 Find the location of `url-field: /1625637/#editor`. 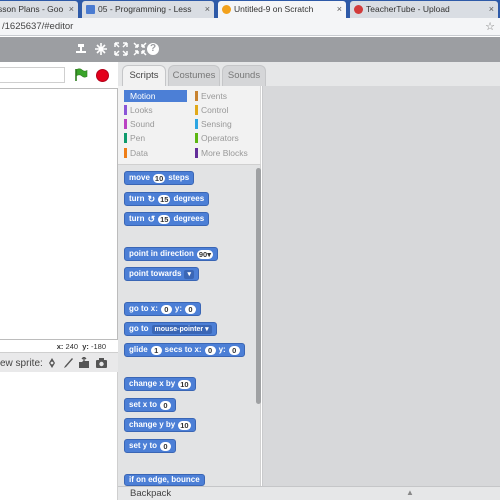

url-field: /1625637/#editor is located at coordinates (37, 26).